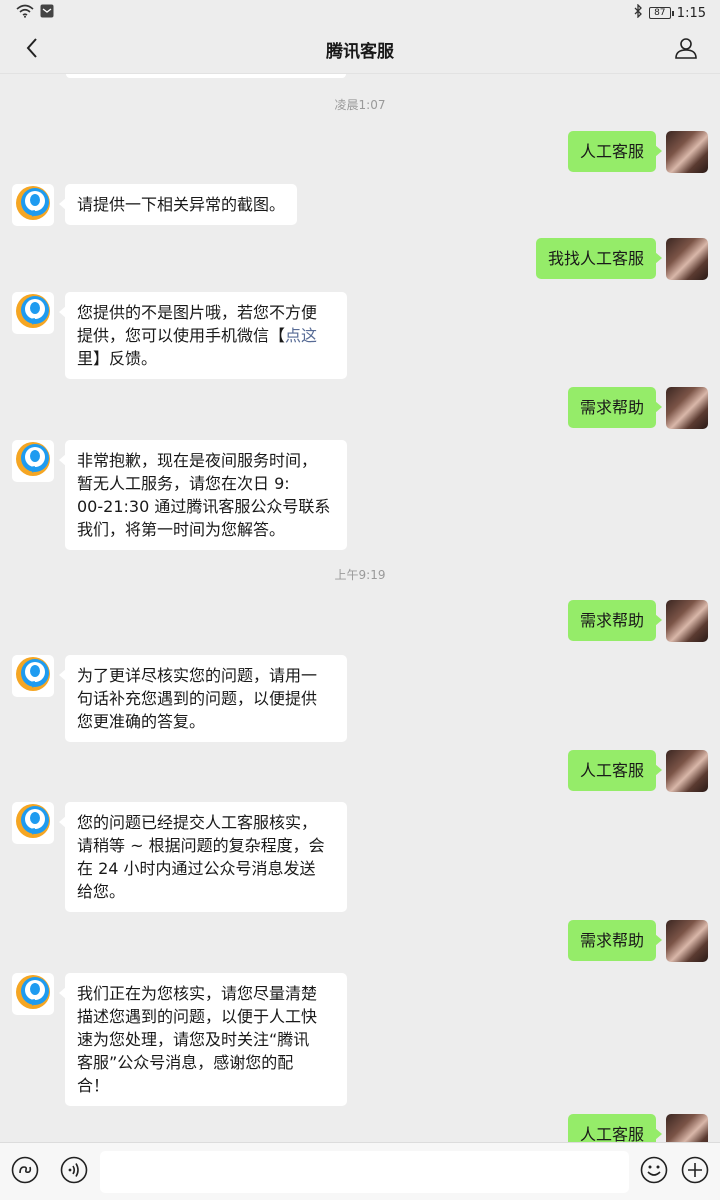 Image resolution: width=720 pixels, height=1200 pixels. Describe the element at coordinates (360, 105) in the screenshot. I see `timestamp: 凌晨1:07` at that location.